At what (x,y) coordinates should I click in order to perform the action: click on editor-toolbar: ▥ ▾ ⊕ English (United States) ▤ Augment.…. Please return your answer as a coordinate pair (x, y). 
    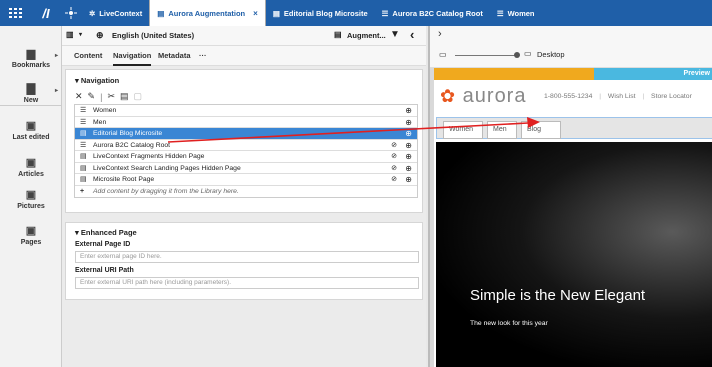
    Looking at the image, I should click on (244, 36).